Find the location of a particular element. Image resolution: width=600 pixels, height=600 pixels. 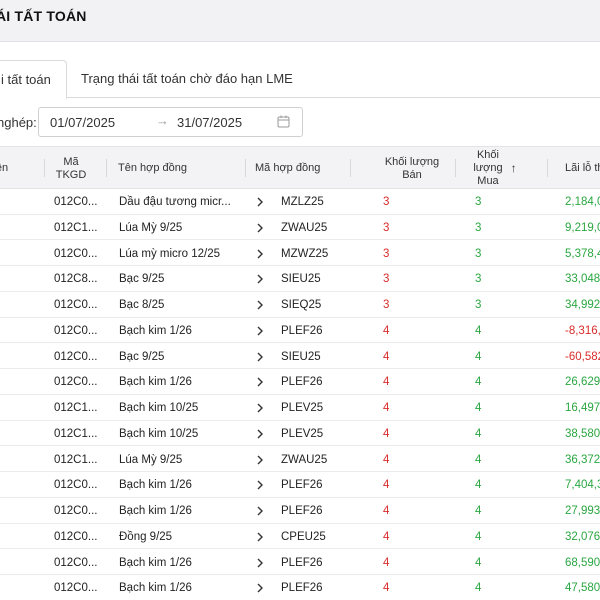

pl-cell: 2,184,0 is located at coordinates (582, 202).